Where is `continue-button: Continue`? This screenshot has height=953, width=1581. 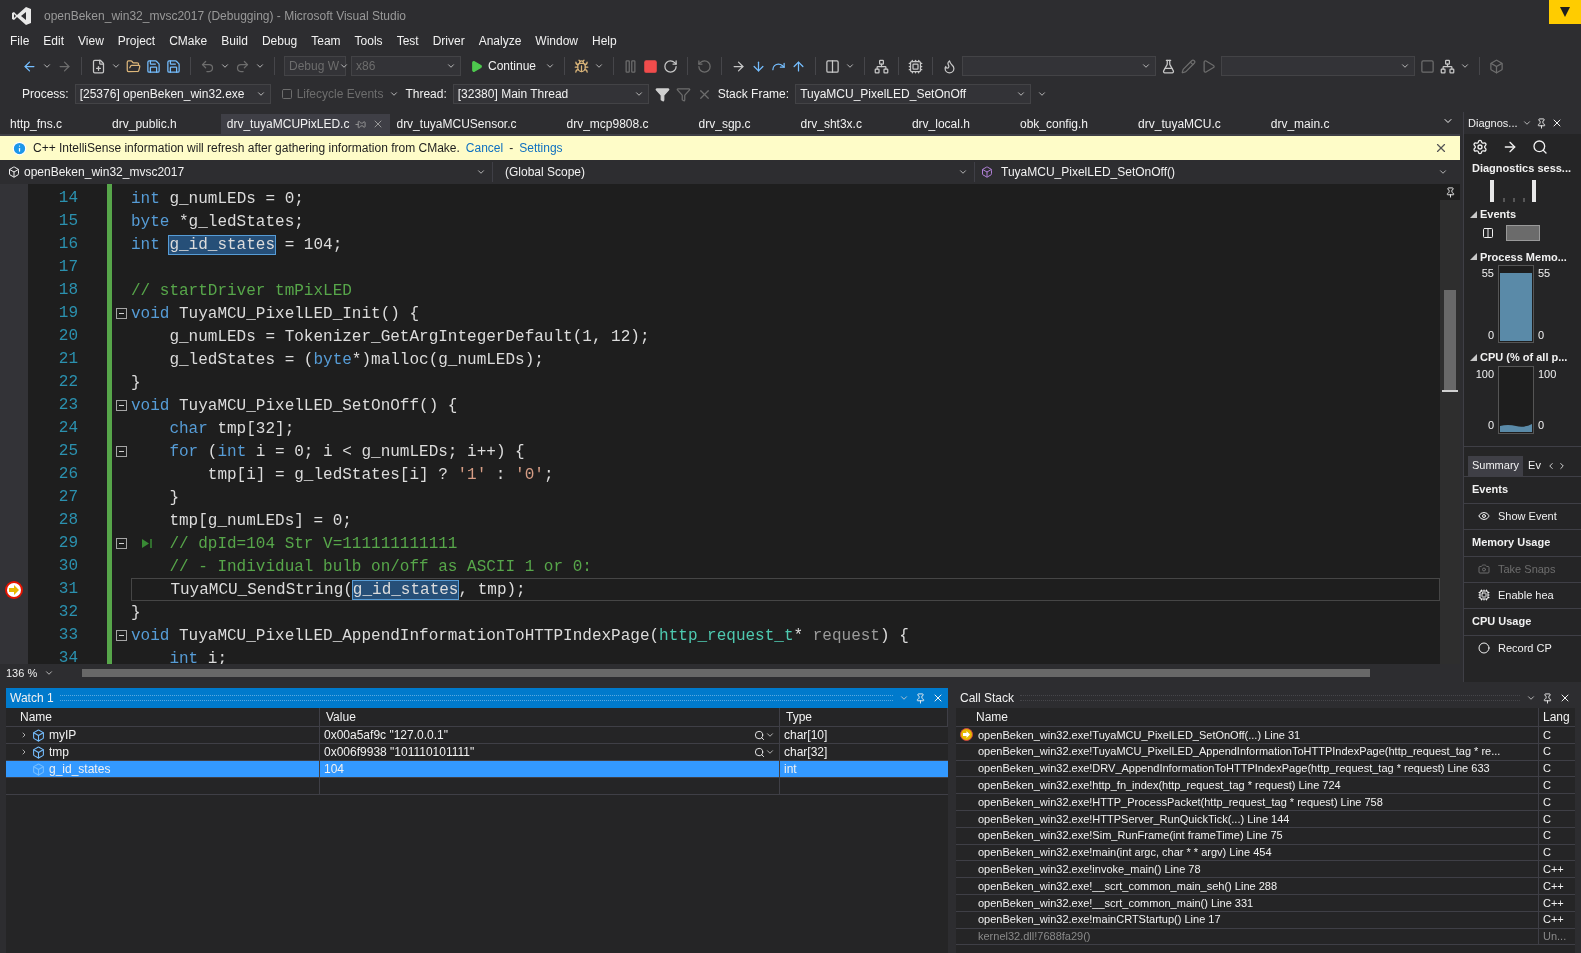
continue-button: Continue is located at coordinates (503, 66).